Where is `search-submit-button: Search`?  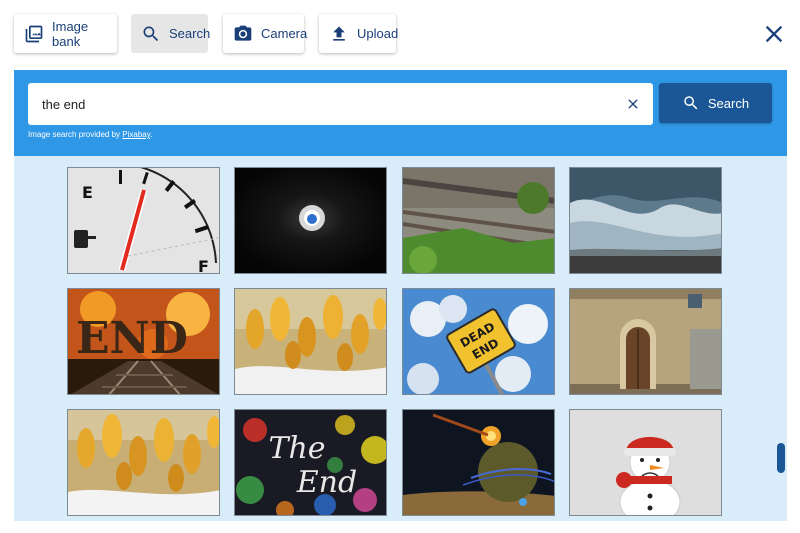 search-submit-button: Search is located at coordinates (715, 103).